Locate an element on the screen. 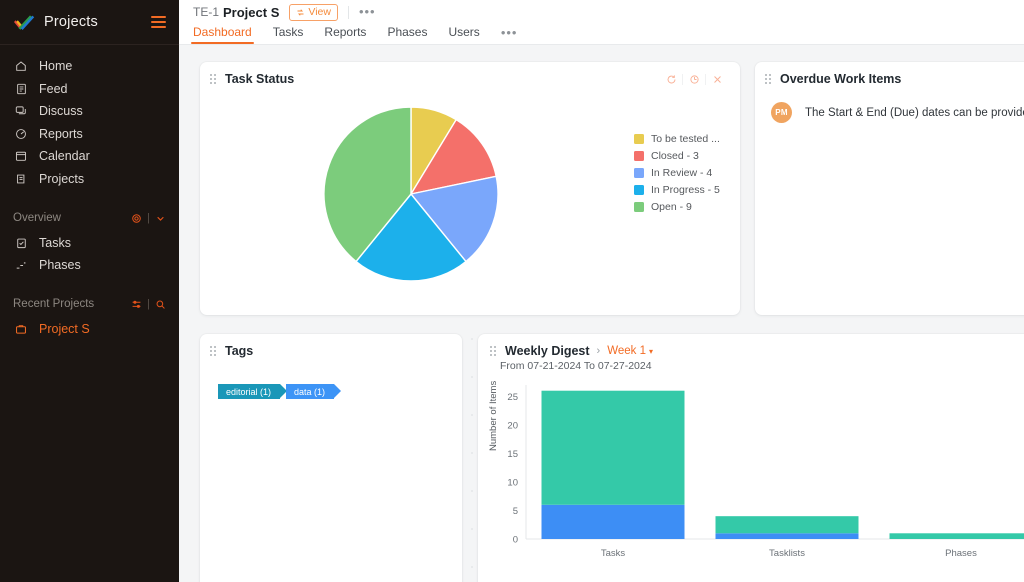 Image resolution: width=1024 pixels, height=582 pixels. close-icon is located at coordinates (717, 79).